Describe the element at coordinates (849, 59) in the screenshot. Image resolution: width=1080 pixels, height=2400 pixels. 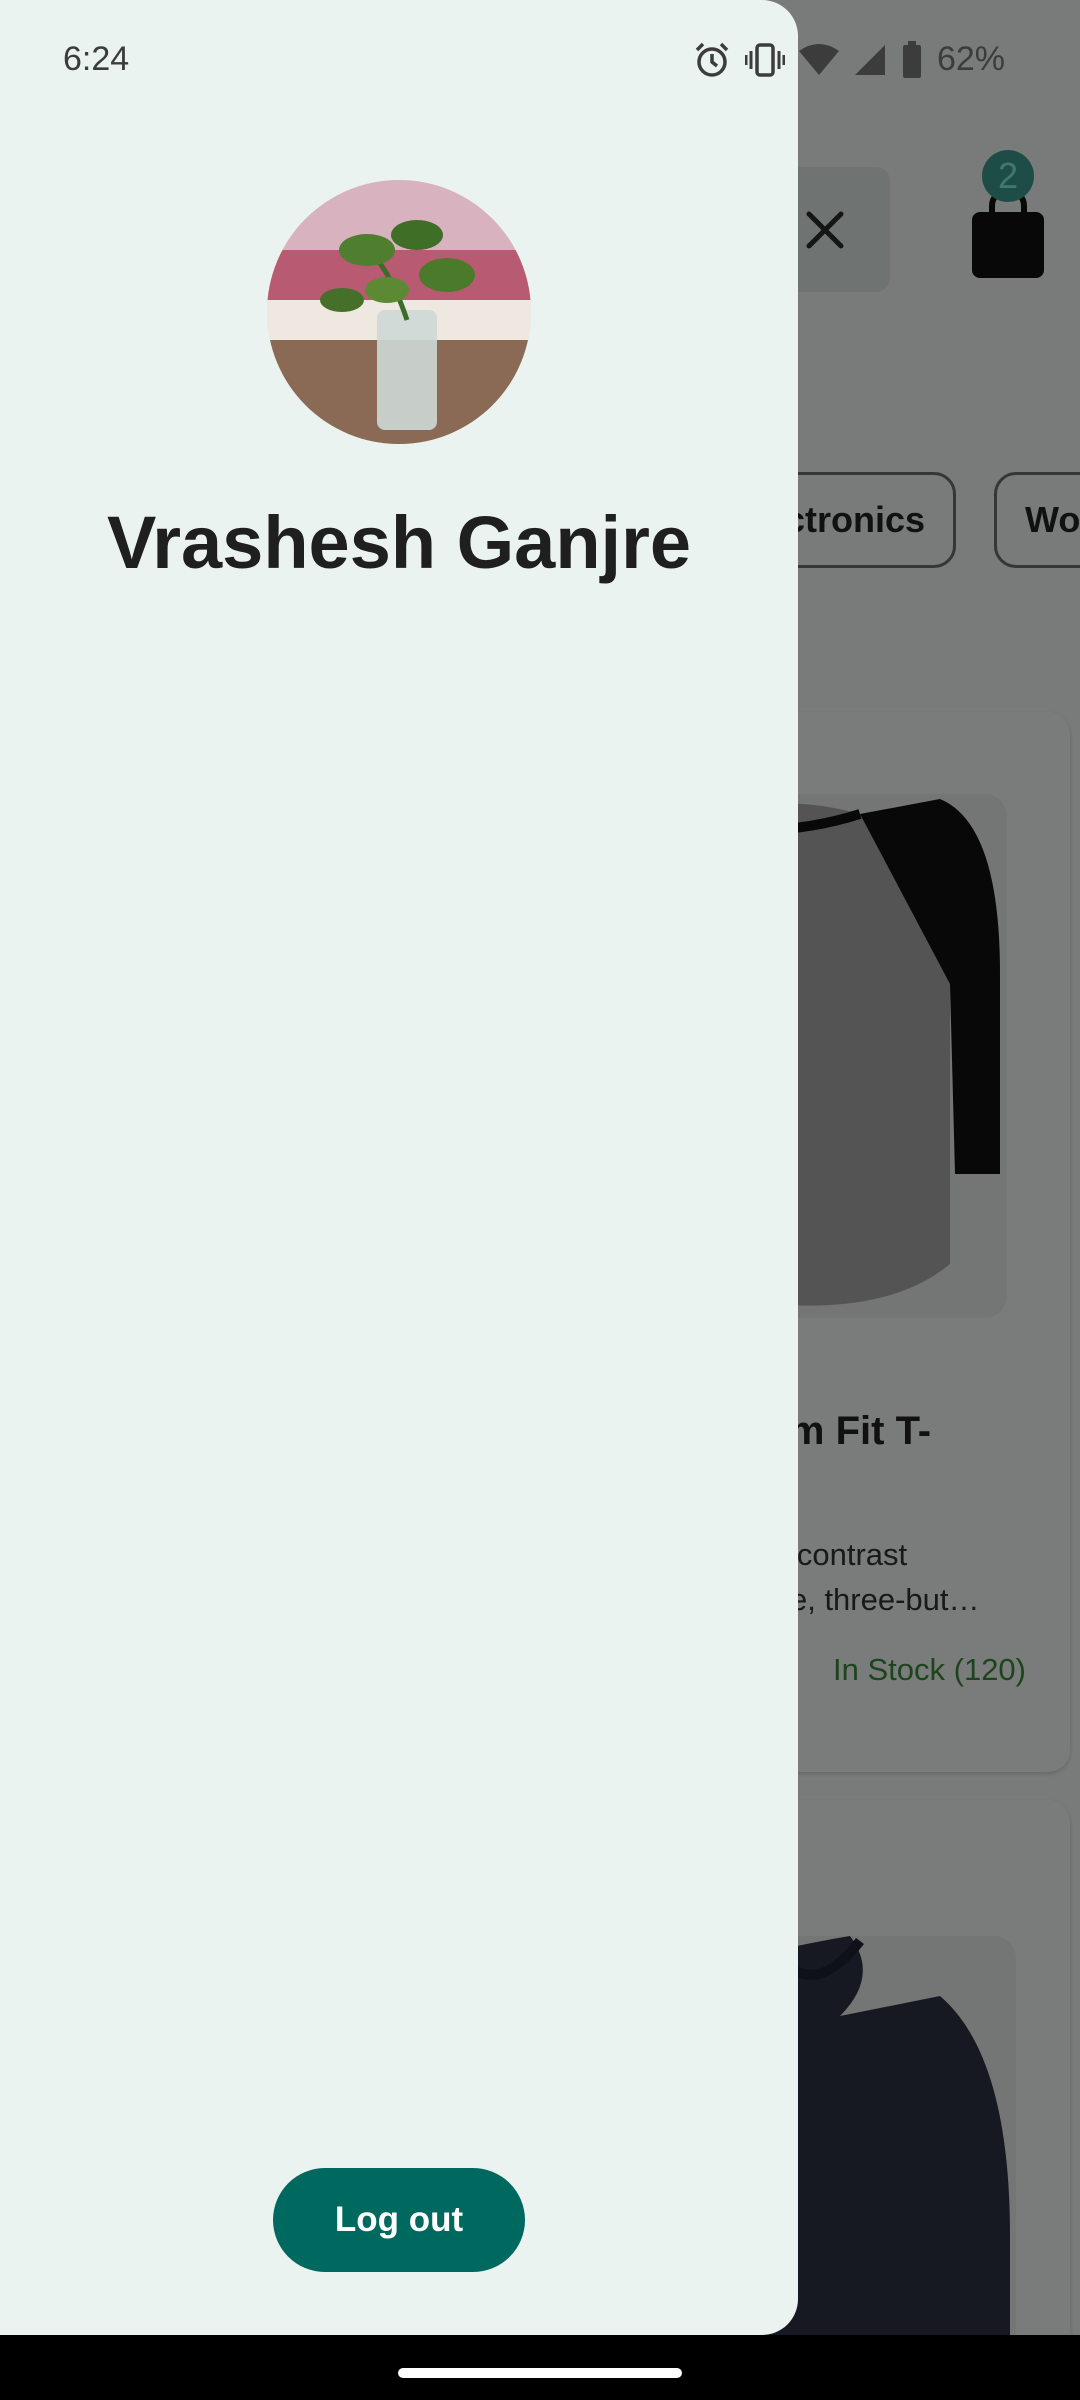
I see `status-icons: 62%` at that location.